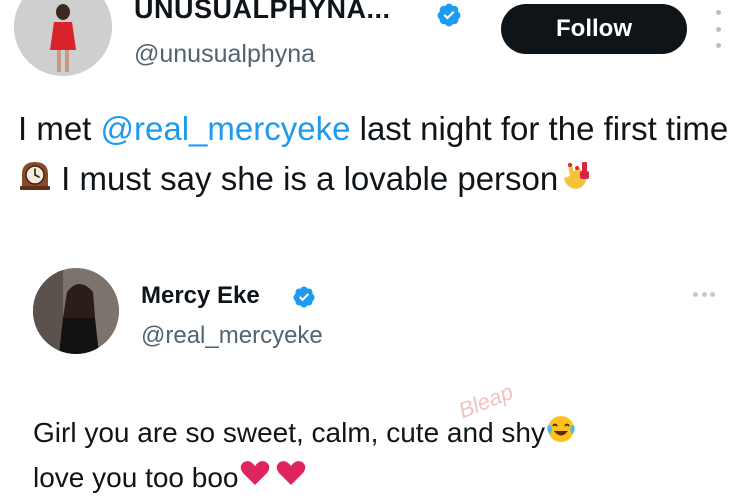 This screenshot has height=501, width=748. I want to click on quoted-tweet-line-text: love you too boo, so click(136, 477).